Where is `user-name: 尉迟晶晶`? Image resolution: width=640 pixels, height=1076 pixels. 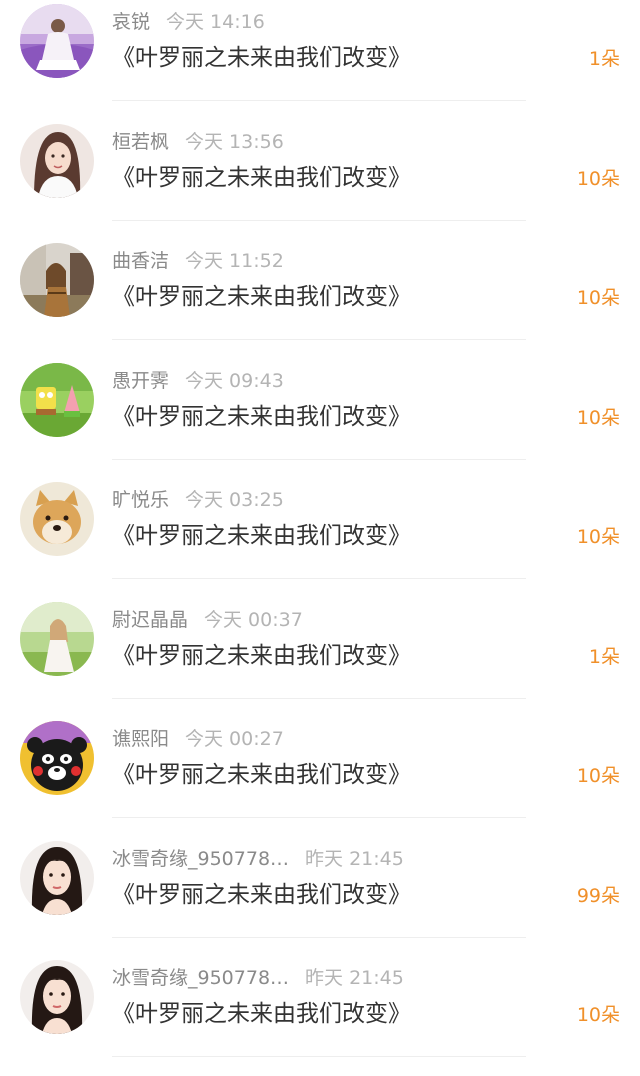 user-name: 尉迟晶晶 is located at coordinates (150, 620).